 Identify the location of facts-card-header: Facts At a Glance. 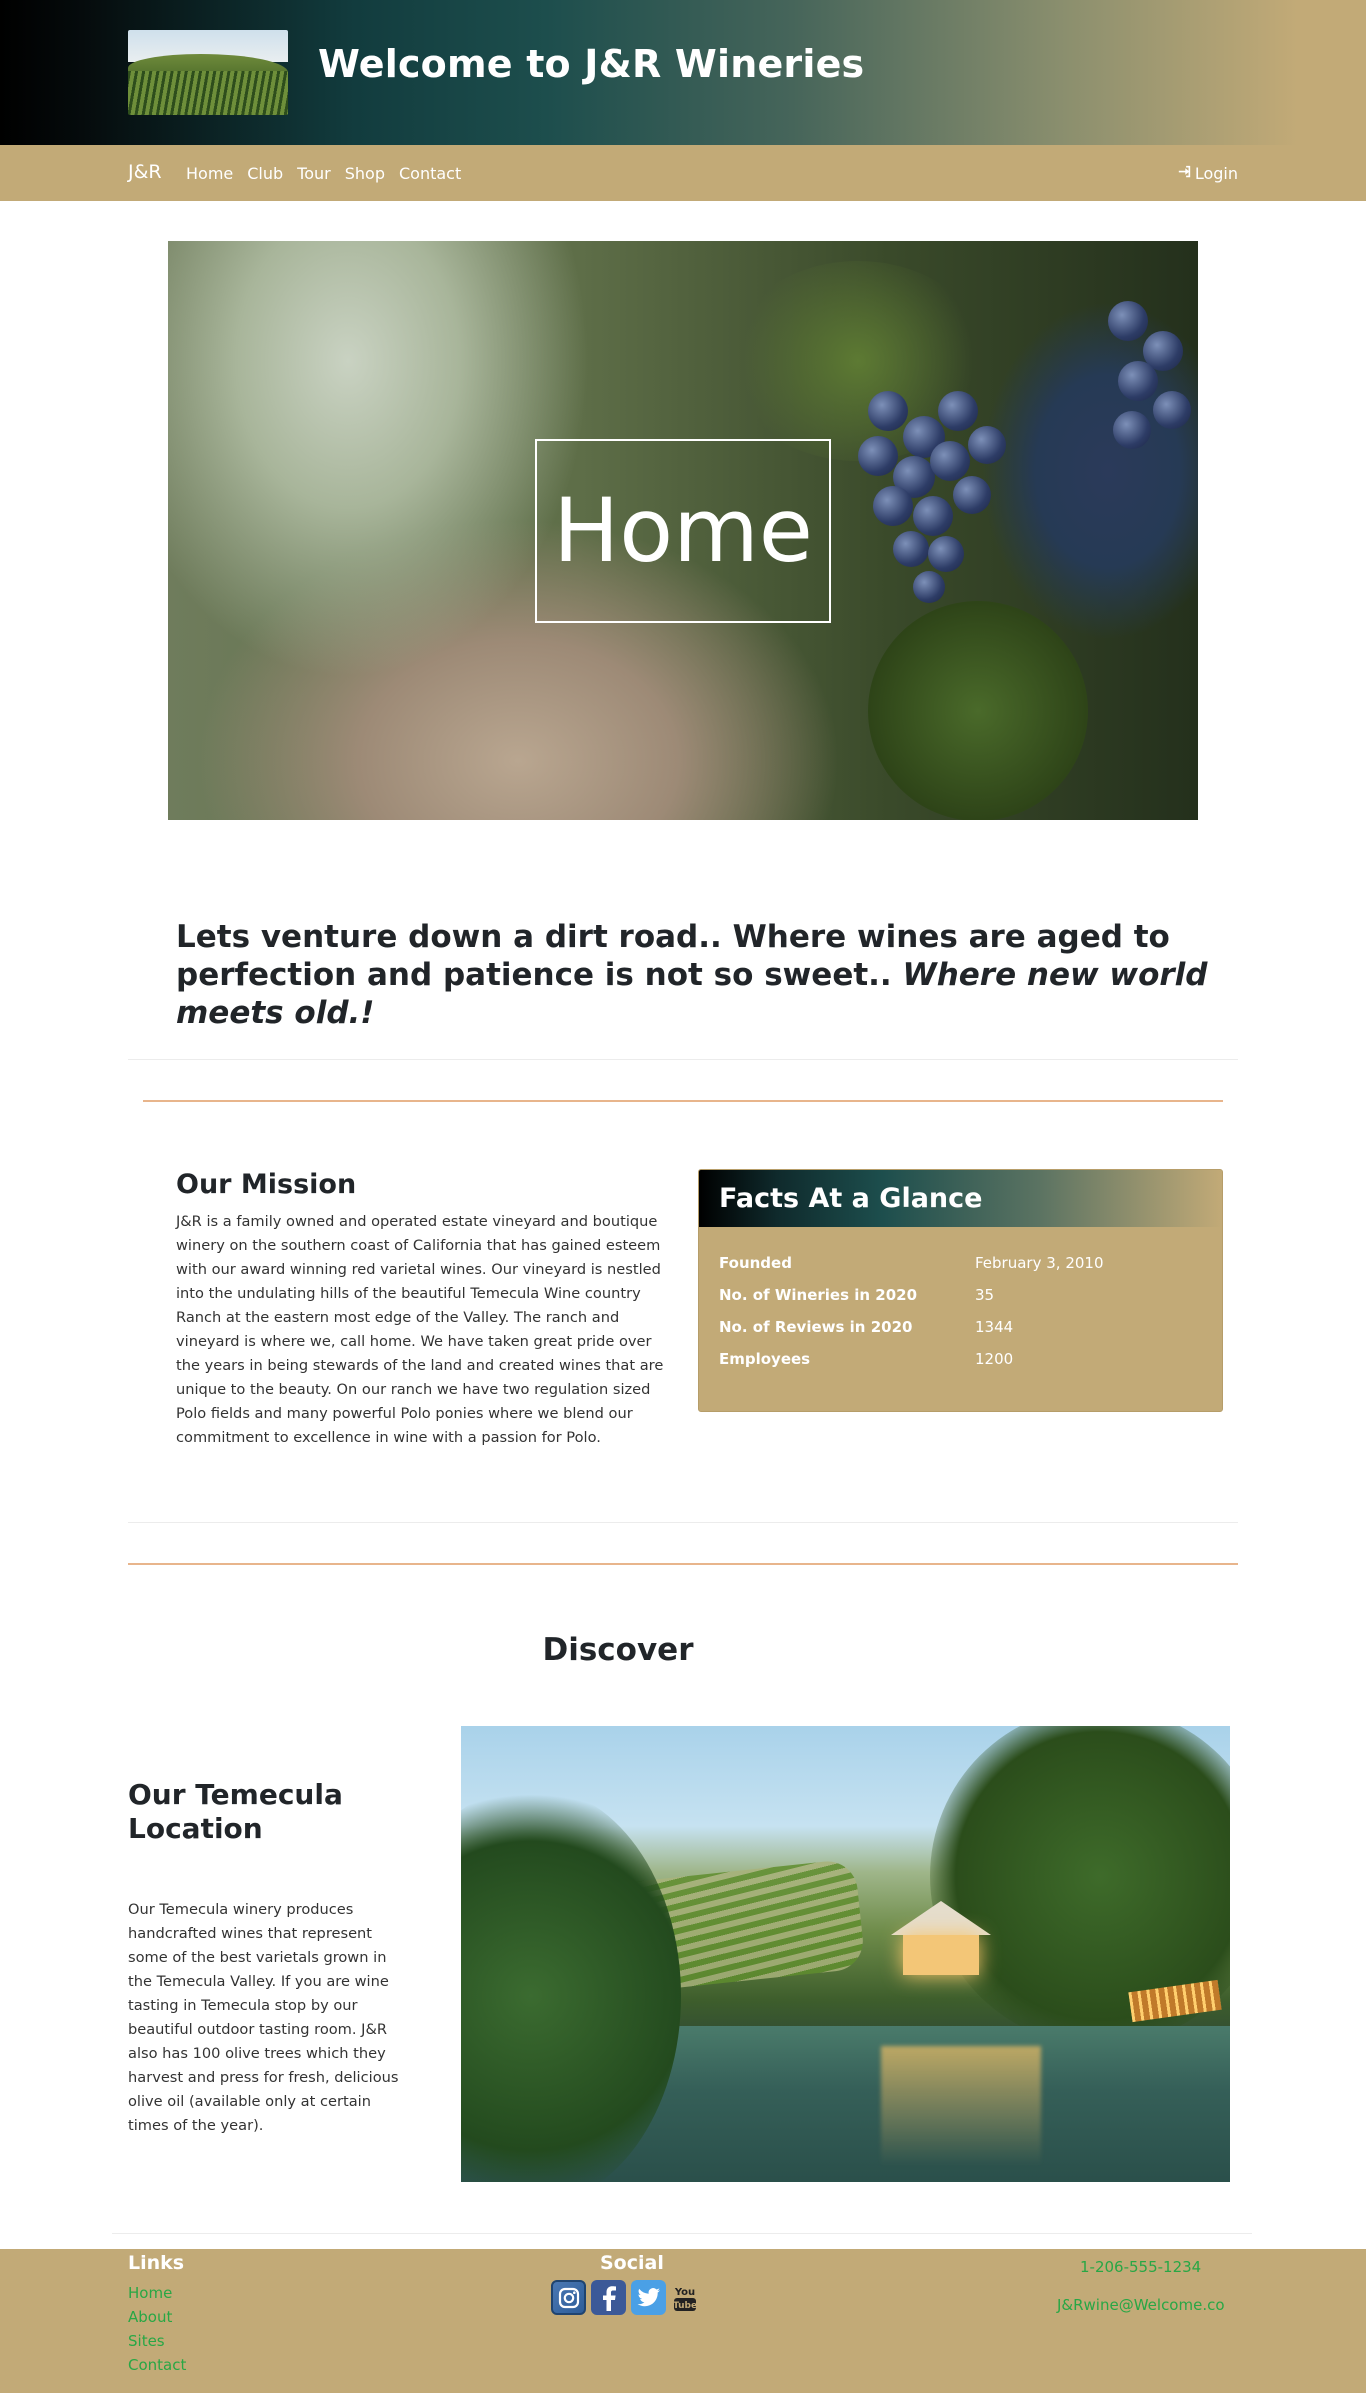
(960, 1198).